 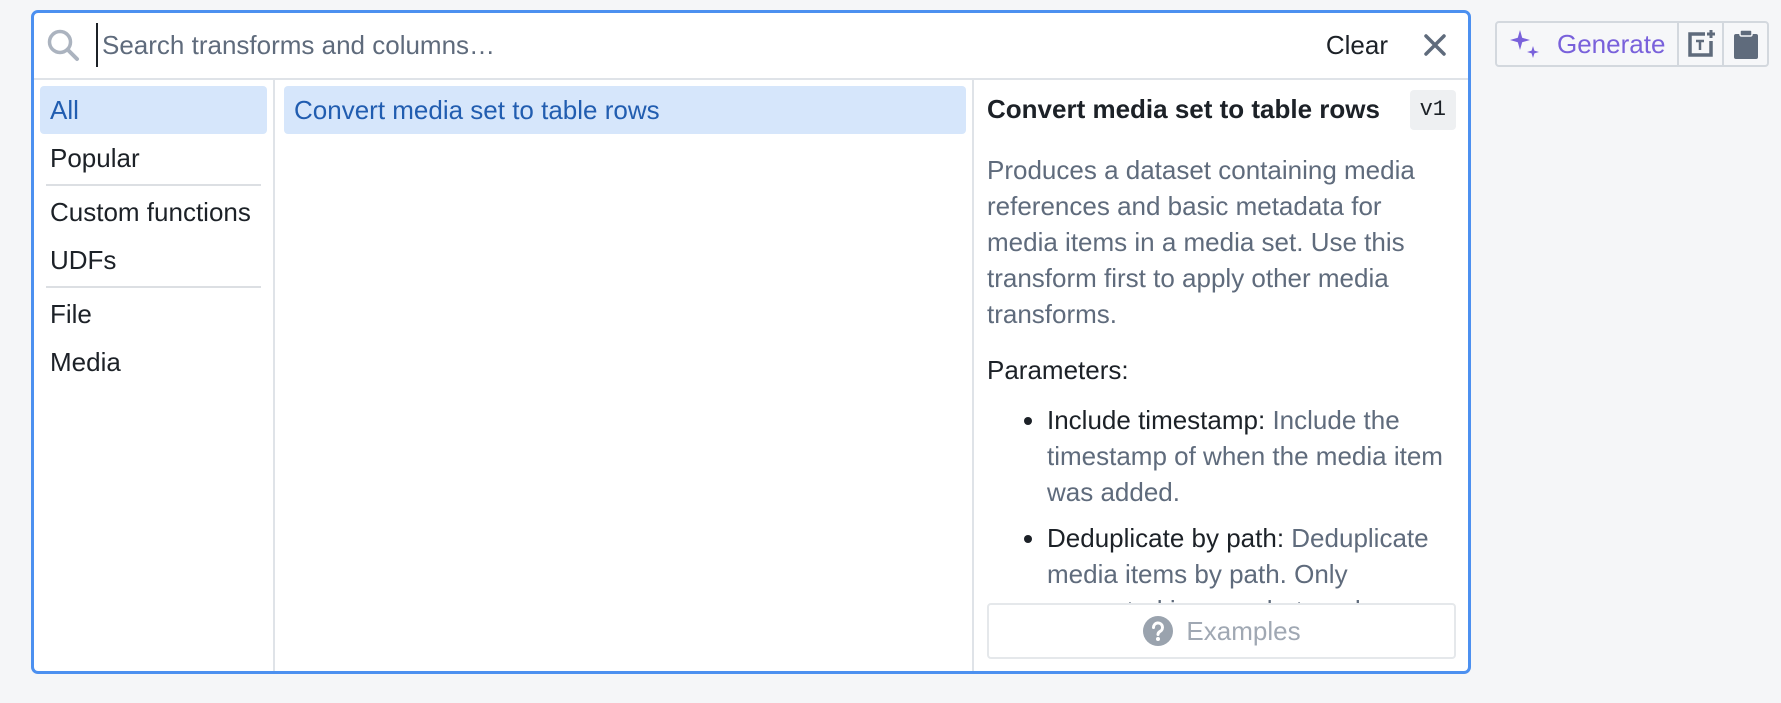 I want to click on add-text-box-button, so click(x=1699, y=44).